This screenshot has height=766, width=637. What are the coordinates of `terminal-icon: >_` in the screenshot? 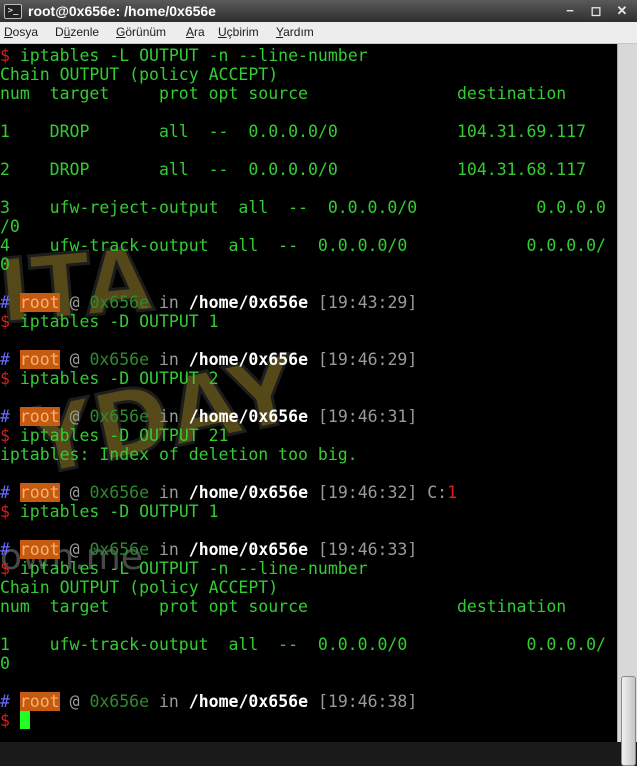 It's located at (13, 11).